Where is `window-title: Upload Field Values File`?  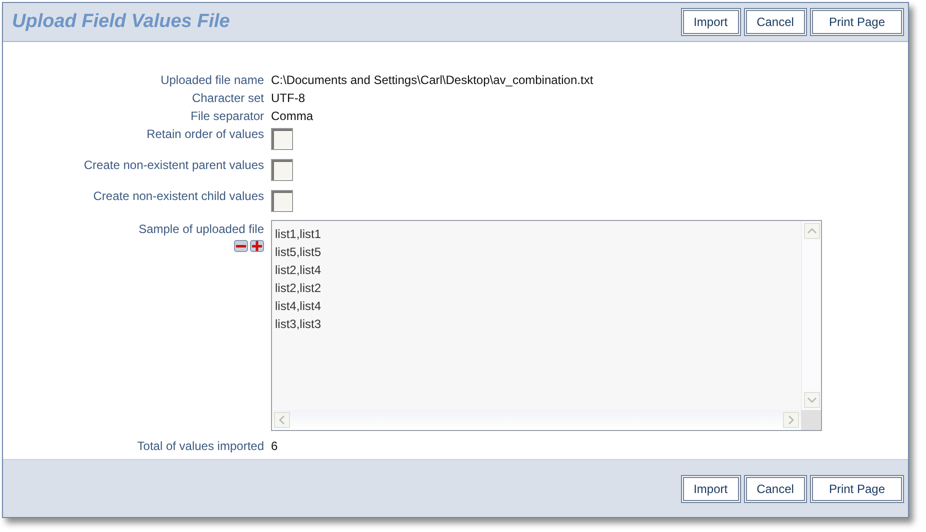
window-title: Upload Field Values File is located at coordinates (121, 22).